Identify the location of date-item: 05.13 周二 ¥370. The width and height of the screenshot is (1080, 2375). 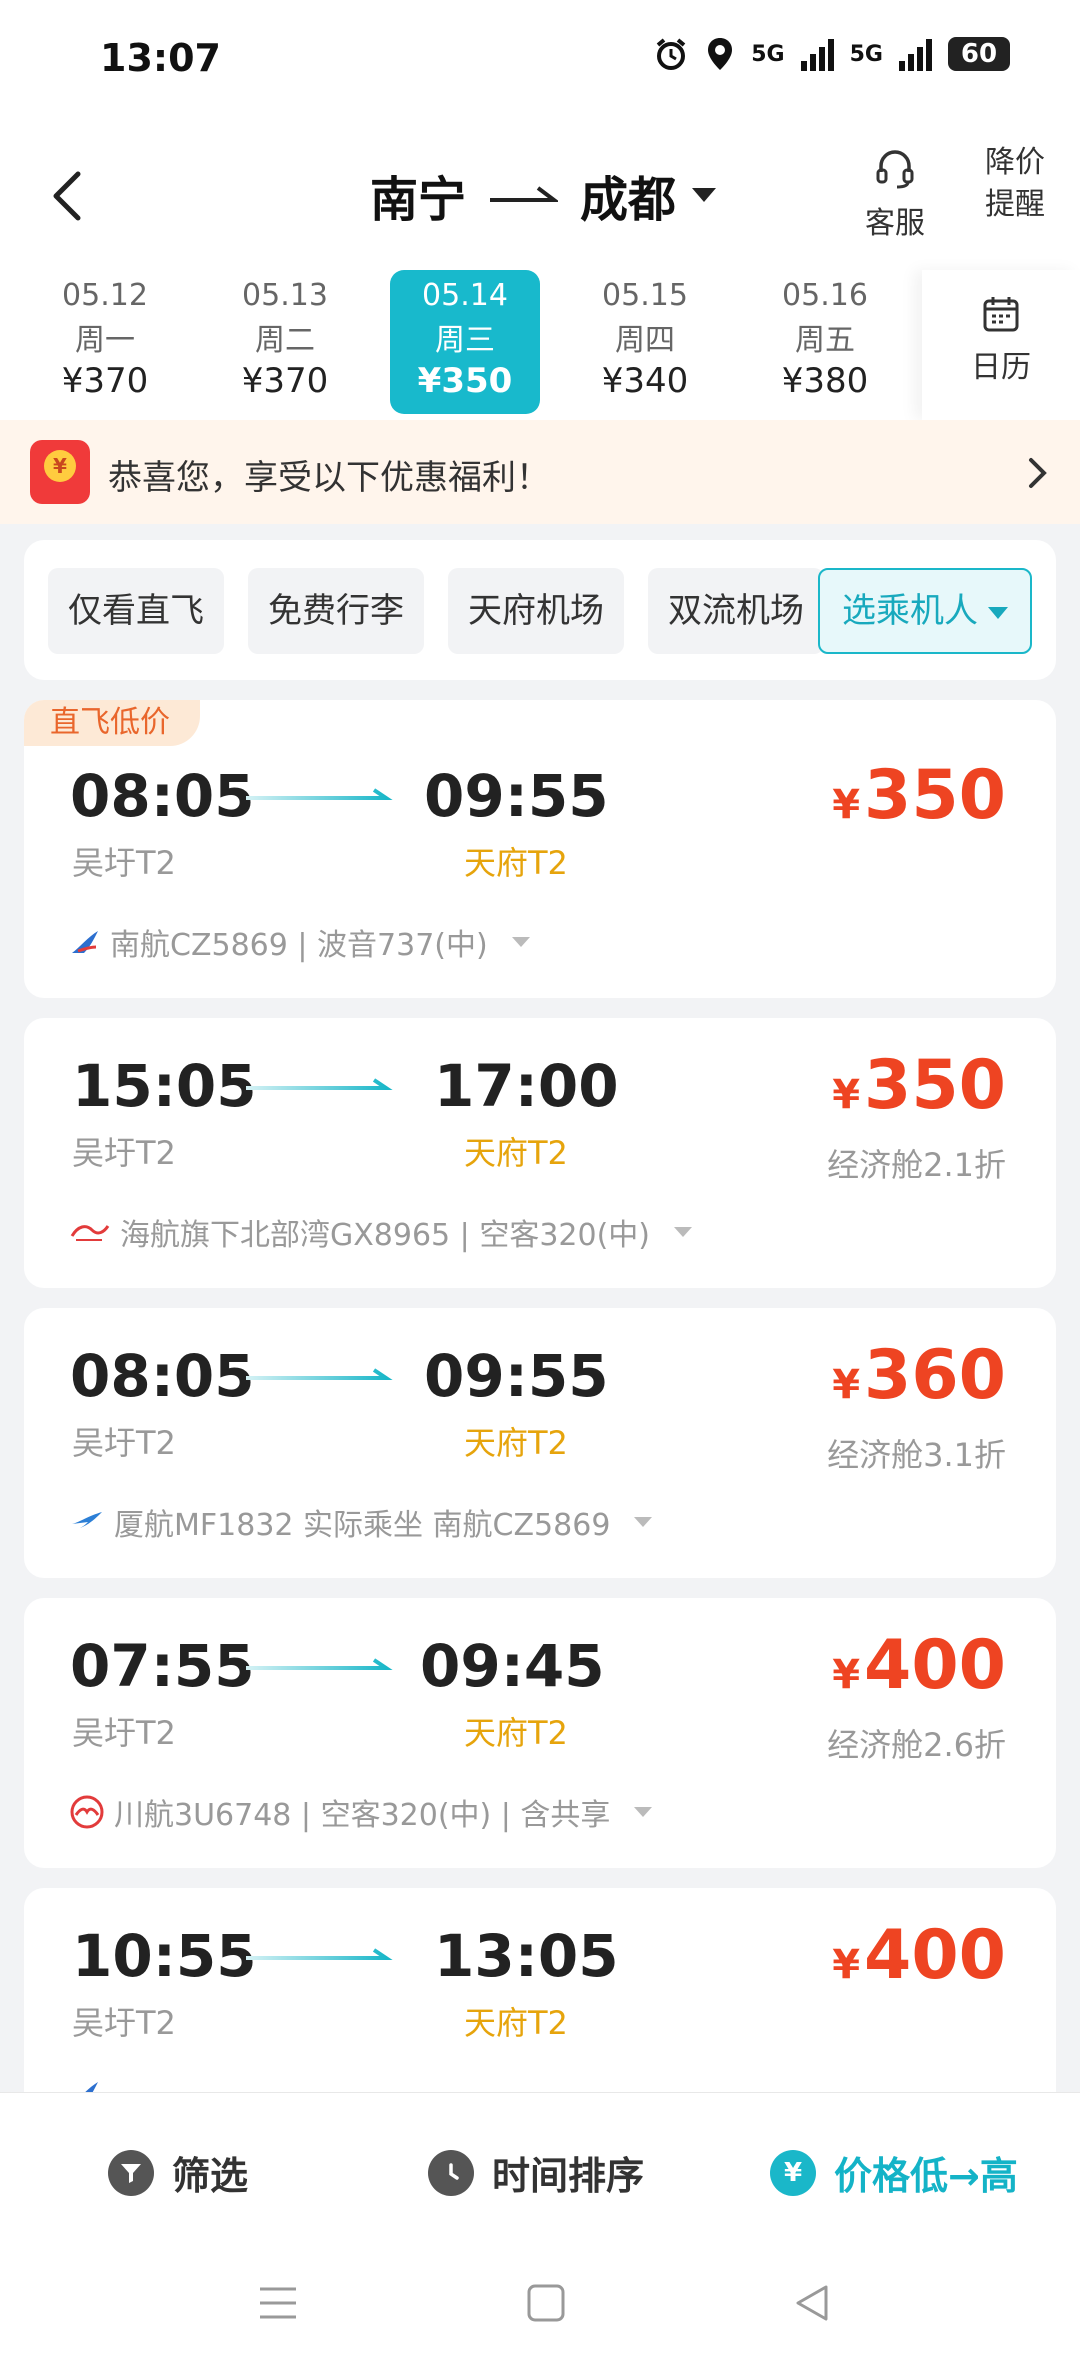
(285, 342).